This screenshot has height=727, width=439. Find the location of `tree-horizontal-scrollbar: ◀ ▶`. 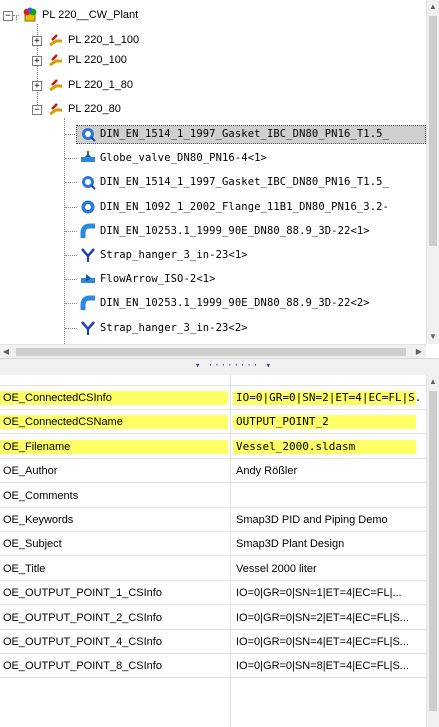

tree-horizontal-scrollbar: ◀ ▶ is located at coordinates (213, 351).